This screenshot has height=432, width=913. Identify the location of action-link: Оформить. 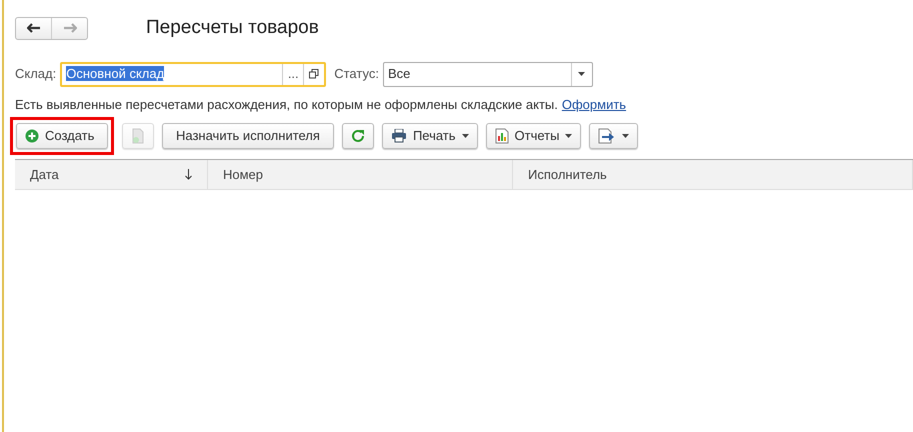
(594, 104).